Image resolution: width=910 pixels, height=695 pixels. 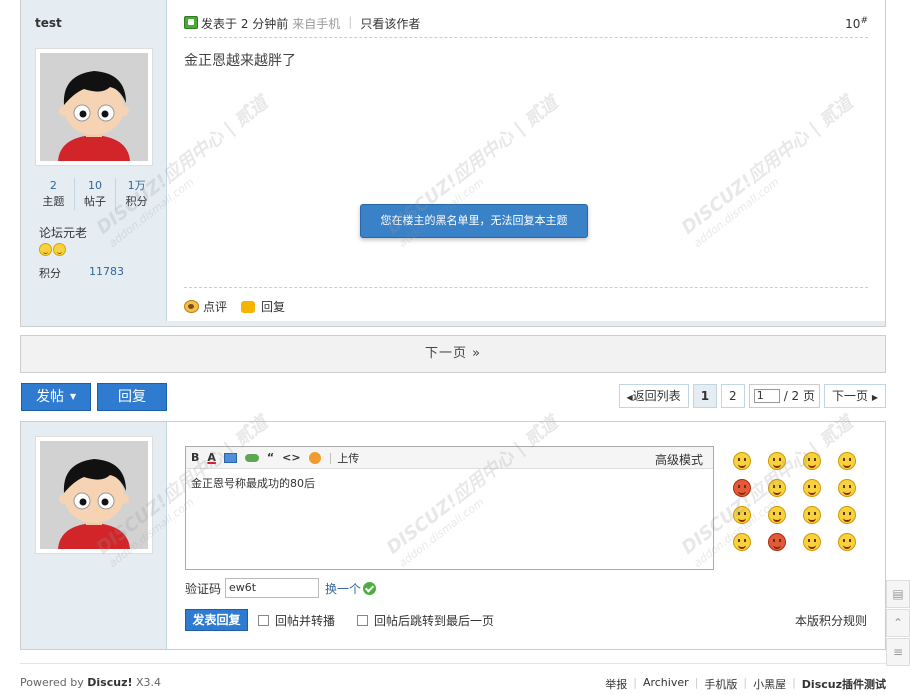 I want to click on post-source: 来自手机, so click(x=316, y=24).